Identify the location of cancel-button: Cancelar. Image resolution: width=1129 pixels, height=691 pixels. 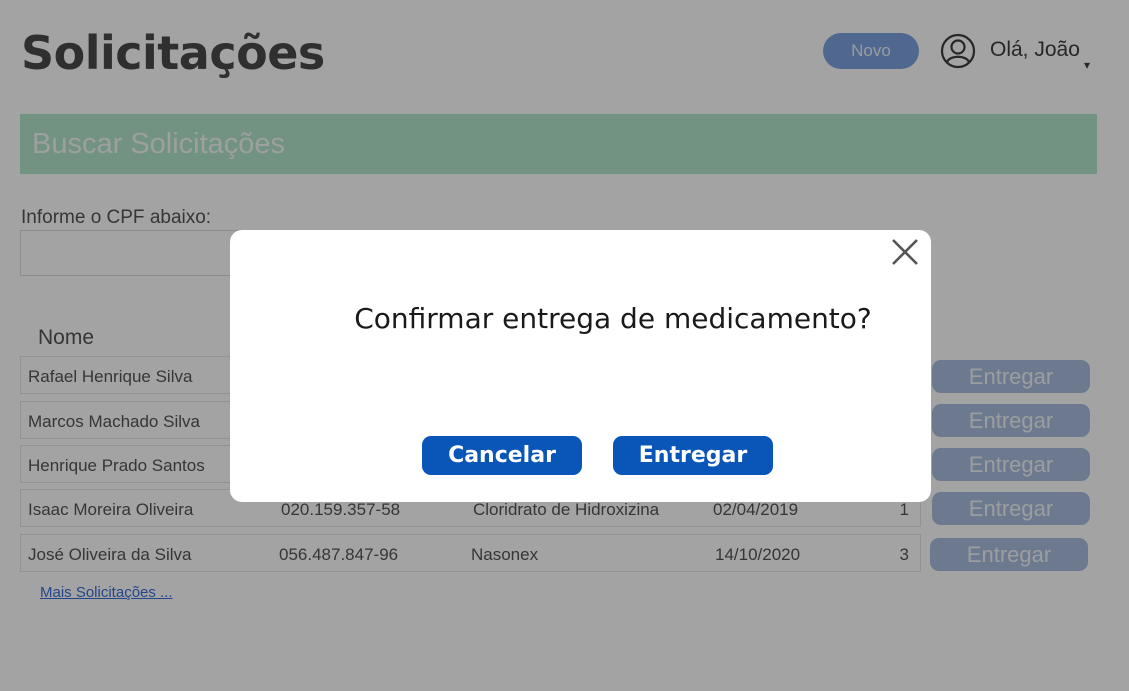
(502, 455).